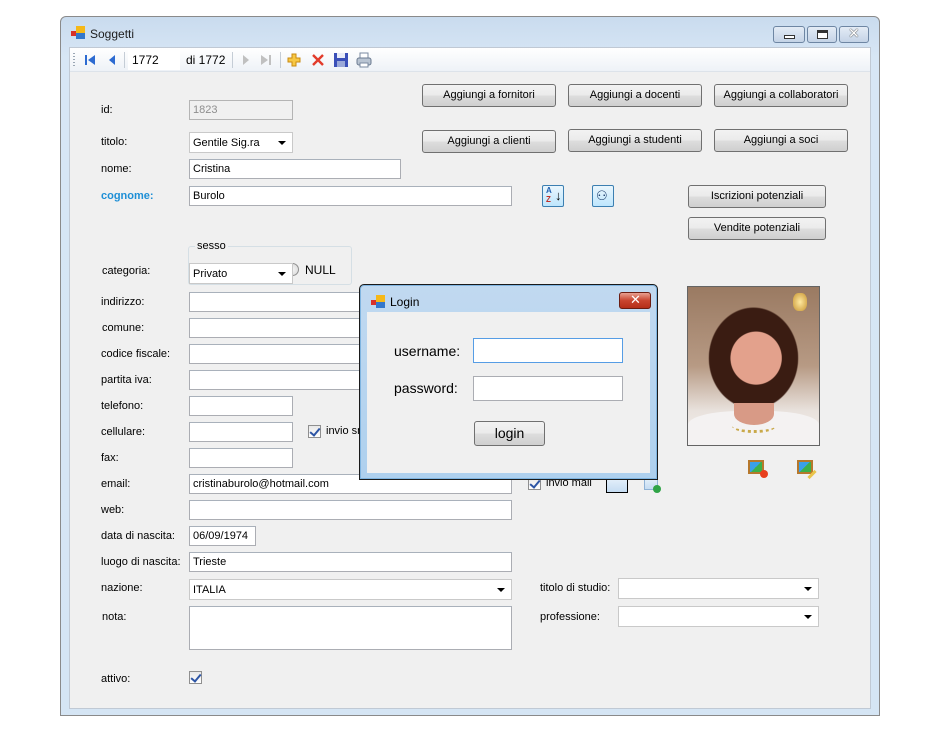  Describe the element at coordinates (127, 196) in the screenshot. I see `cognome-label: cognome:` at that location.